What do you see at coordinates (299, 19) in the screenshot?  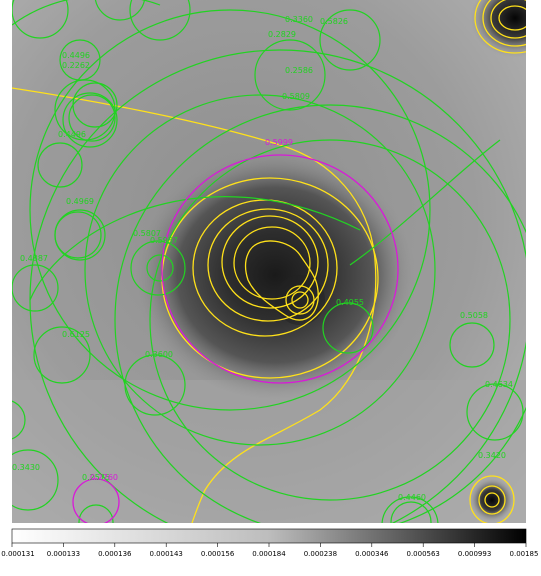 I see `svg-text: 0.3360` at bounding box center [299, 19].